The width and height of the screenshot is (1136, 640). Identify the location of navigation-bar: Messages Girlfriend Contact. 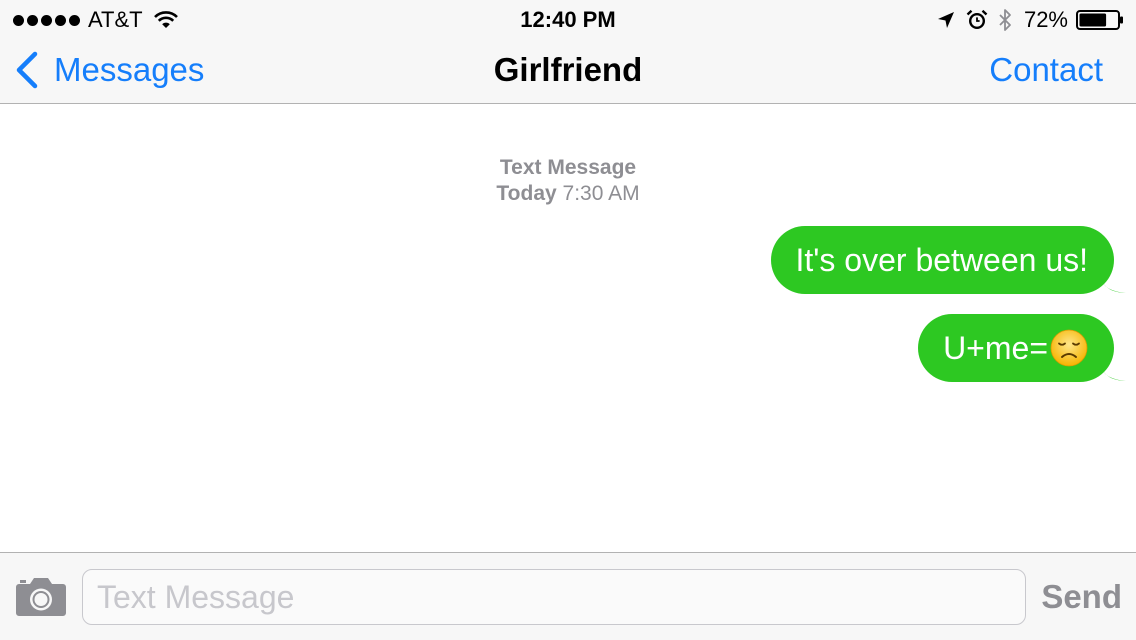
(568, 72).